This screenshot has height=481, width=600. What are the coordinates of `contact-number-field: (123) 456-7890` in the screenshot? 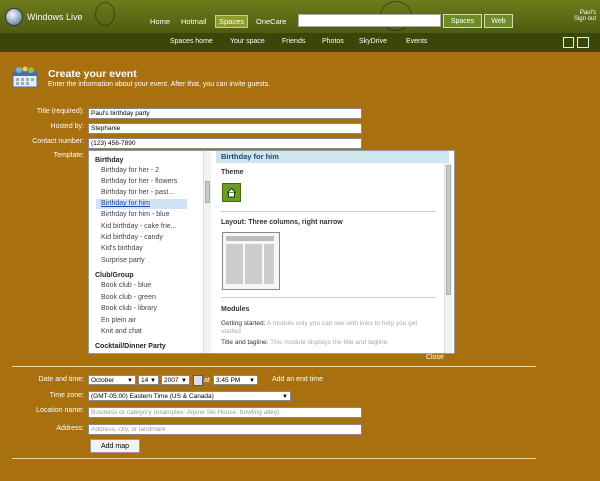 It's located at (225, 143).